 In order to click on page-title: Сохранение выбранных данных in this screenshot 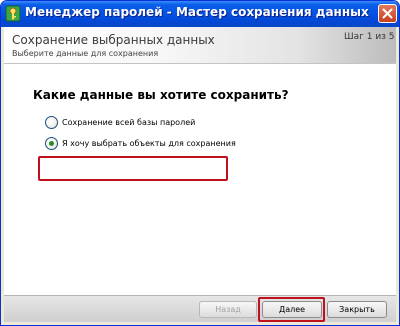, I will do `click(113, 40)`.